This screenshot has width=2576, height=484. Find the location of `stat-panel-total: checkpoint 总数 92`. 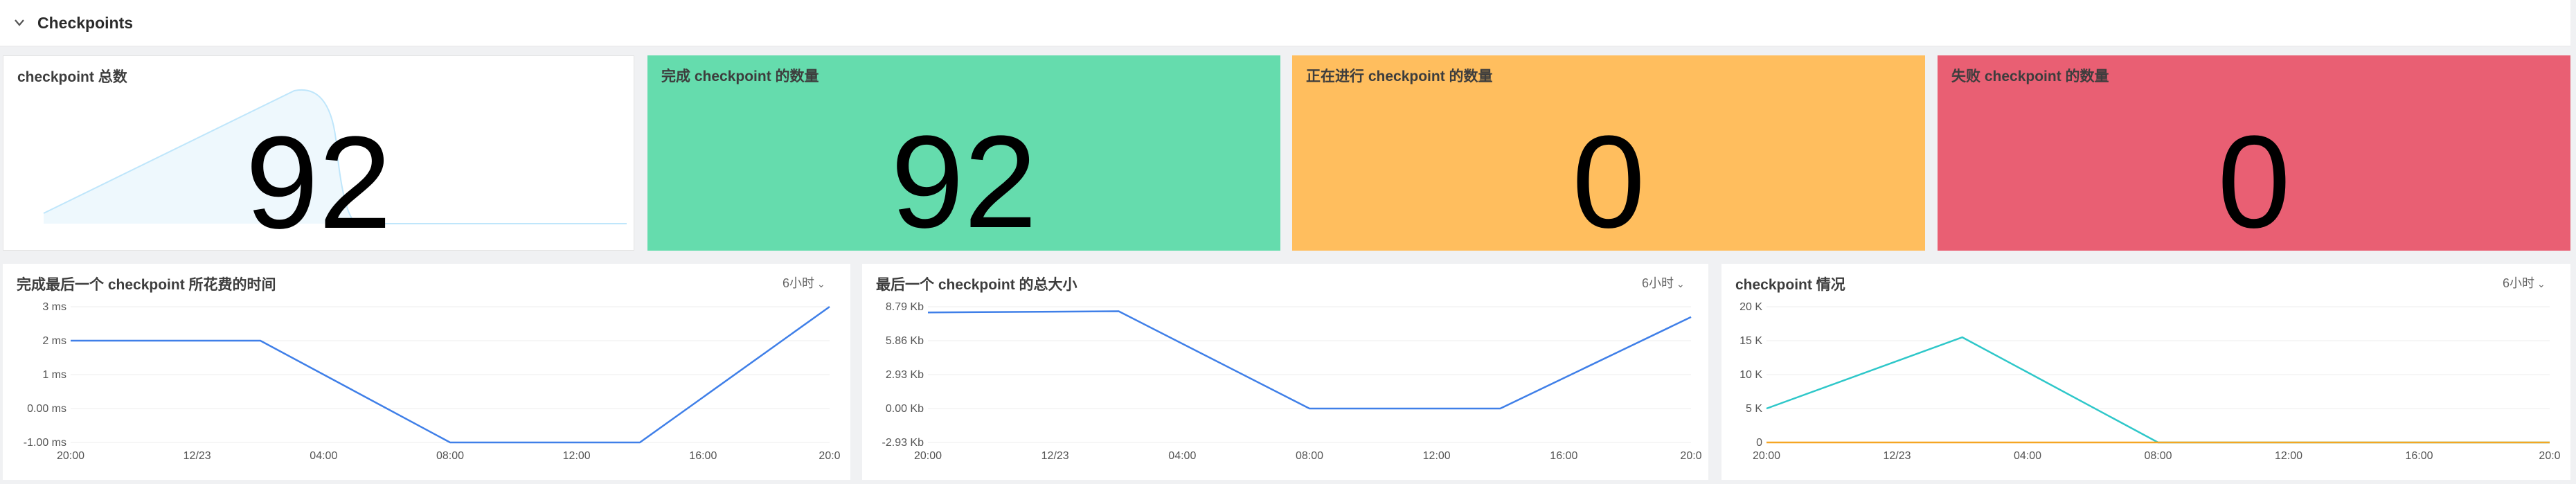

stat-panel-total: checkpoint 总数 92 is located at coordinates (318, 153).